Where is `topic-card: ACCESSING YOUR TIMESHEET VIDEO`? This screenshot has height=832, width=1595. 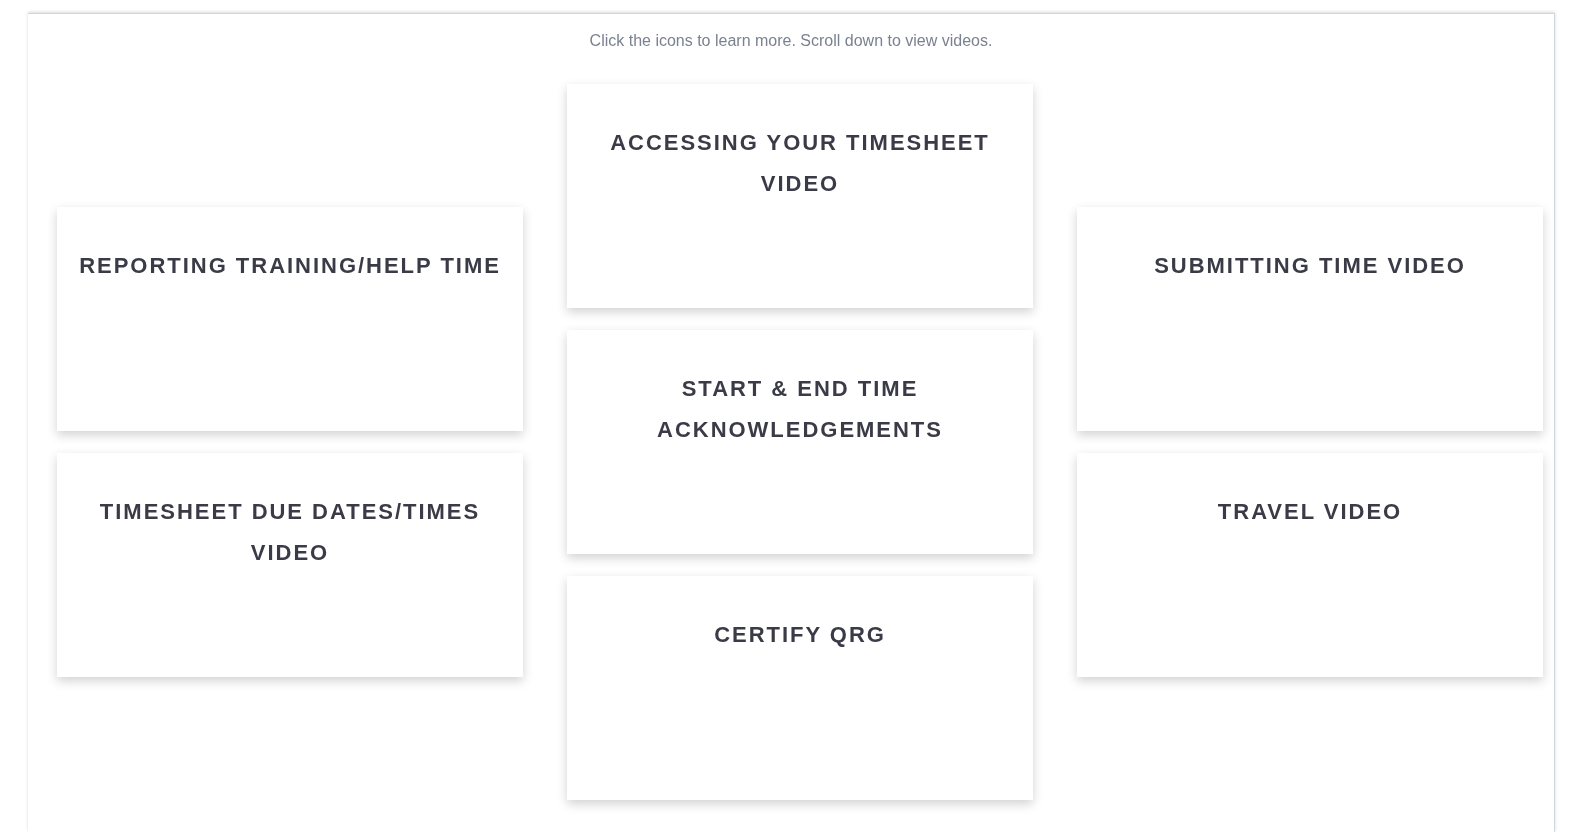 topic-card: ACCESSING YOUR TIMESHEET VIDEO is located at coordinates (800, 196).